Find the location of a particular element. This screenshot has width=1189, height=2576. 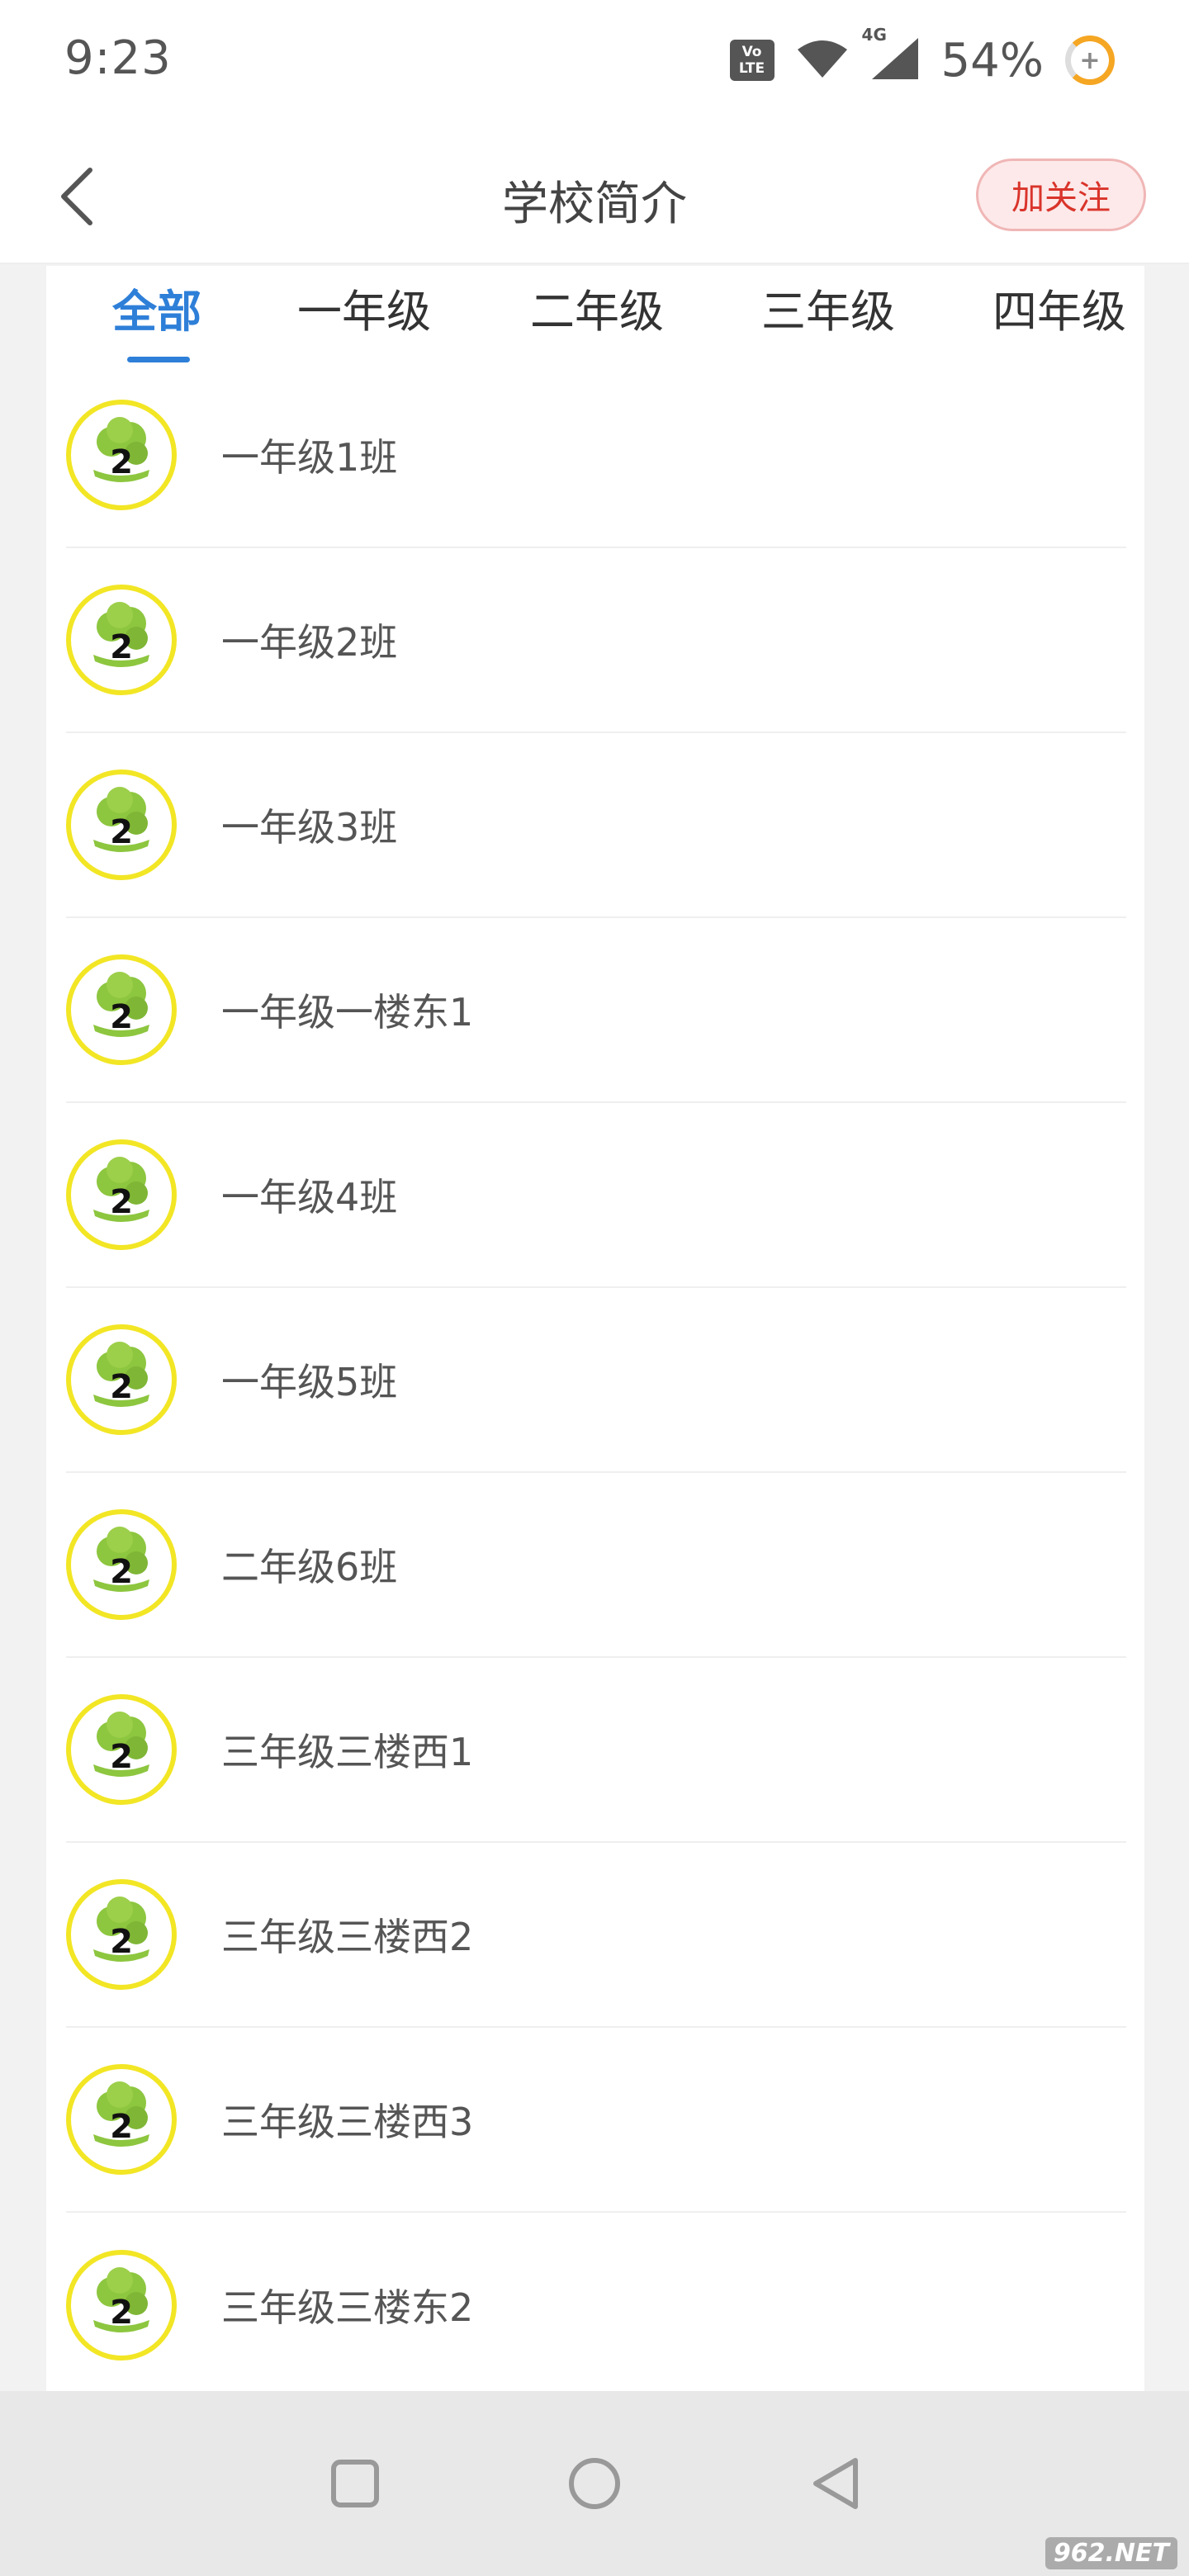

volte-icon: Vo LTE is located at coordinates (752, 60).